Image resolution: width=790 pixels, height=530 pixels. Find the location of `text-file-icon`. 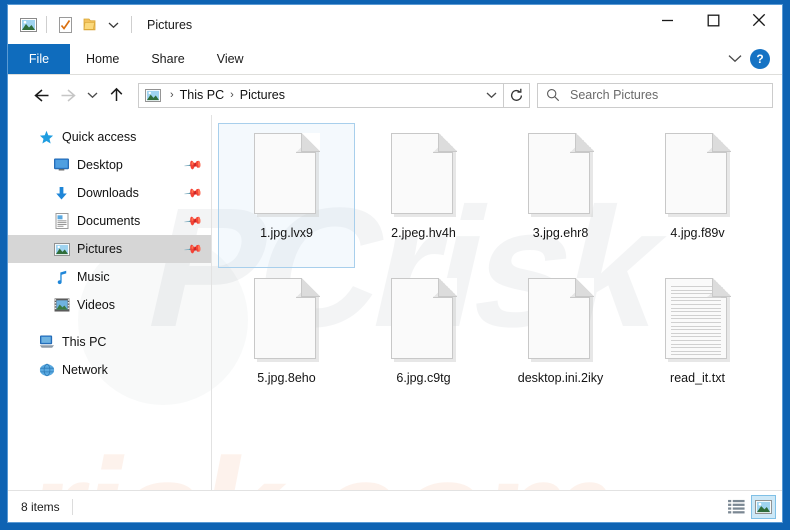

text-file-icon is located at coordinates (697, 320).